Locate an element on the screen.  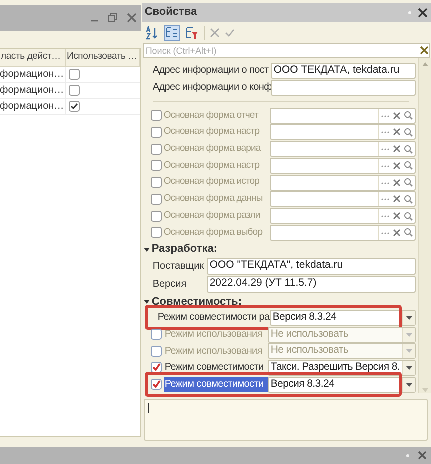
field-label: Основная форма данны is located at coordinates (214, 199).